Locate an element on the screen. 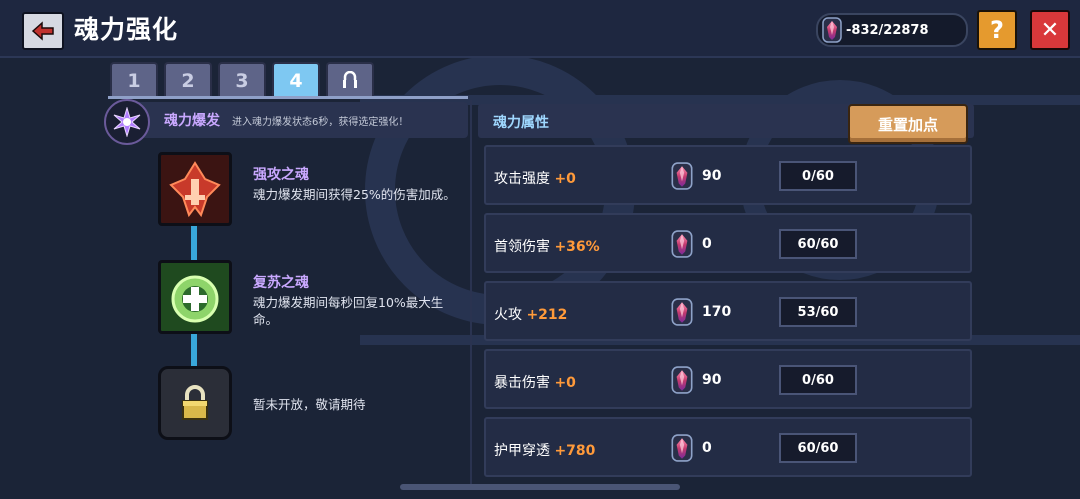 The image size is (1080, 499). revive-soul-icon is located at coordinates (195, 297).